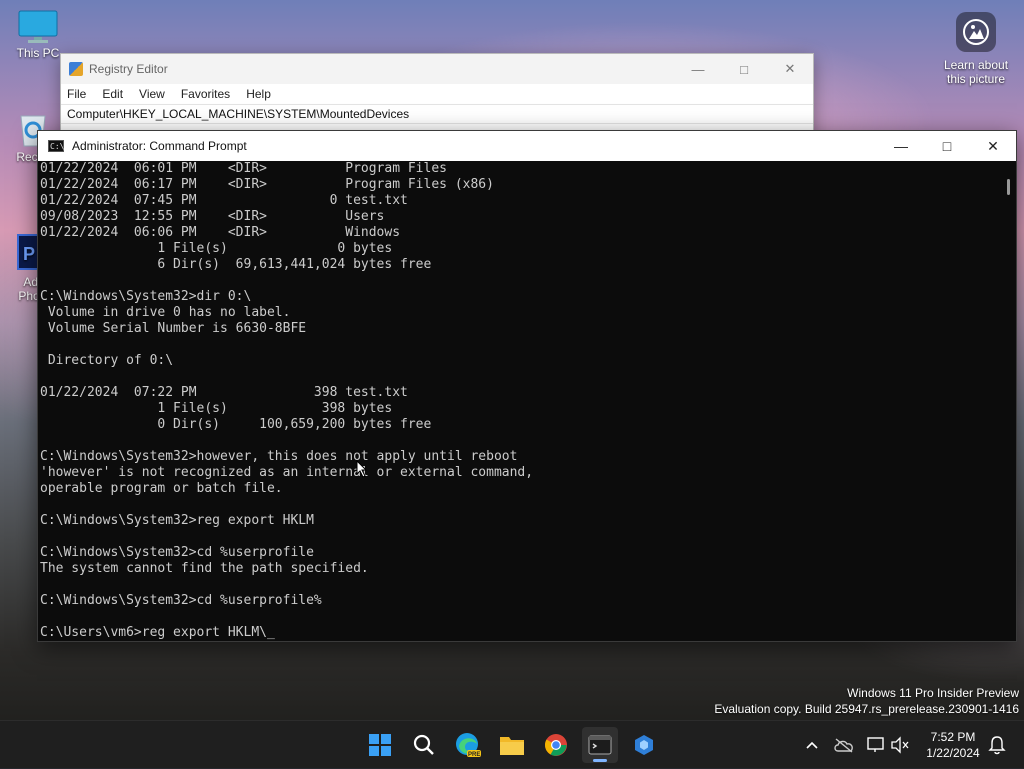 The height and width of the screenshot is (769, 1024). I want to click on onedrive-button, so click(844, 745).